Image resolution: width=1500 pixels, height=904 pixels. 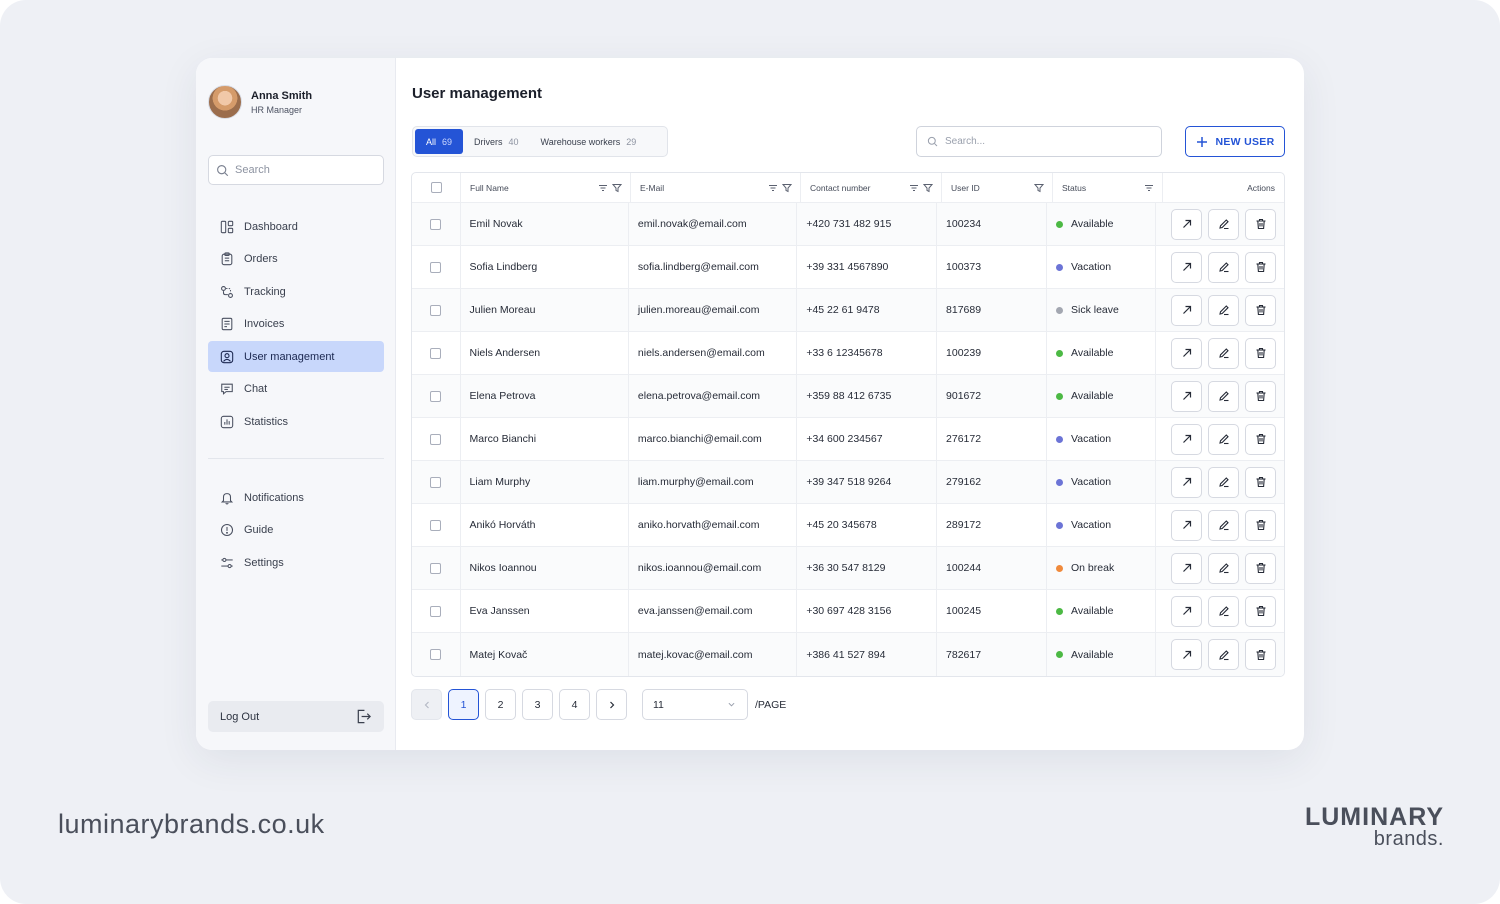 I want to click on tab-warehouse-workers: Warehouse workers 29, so click(x=589, y=141).